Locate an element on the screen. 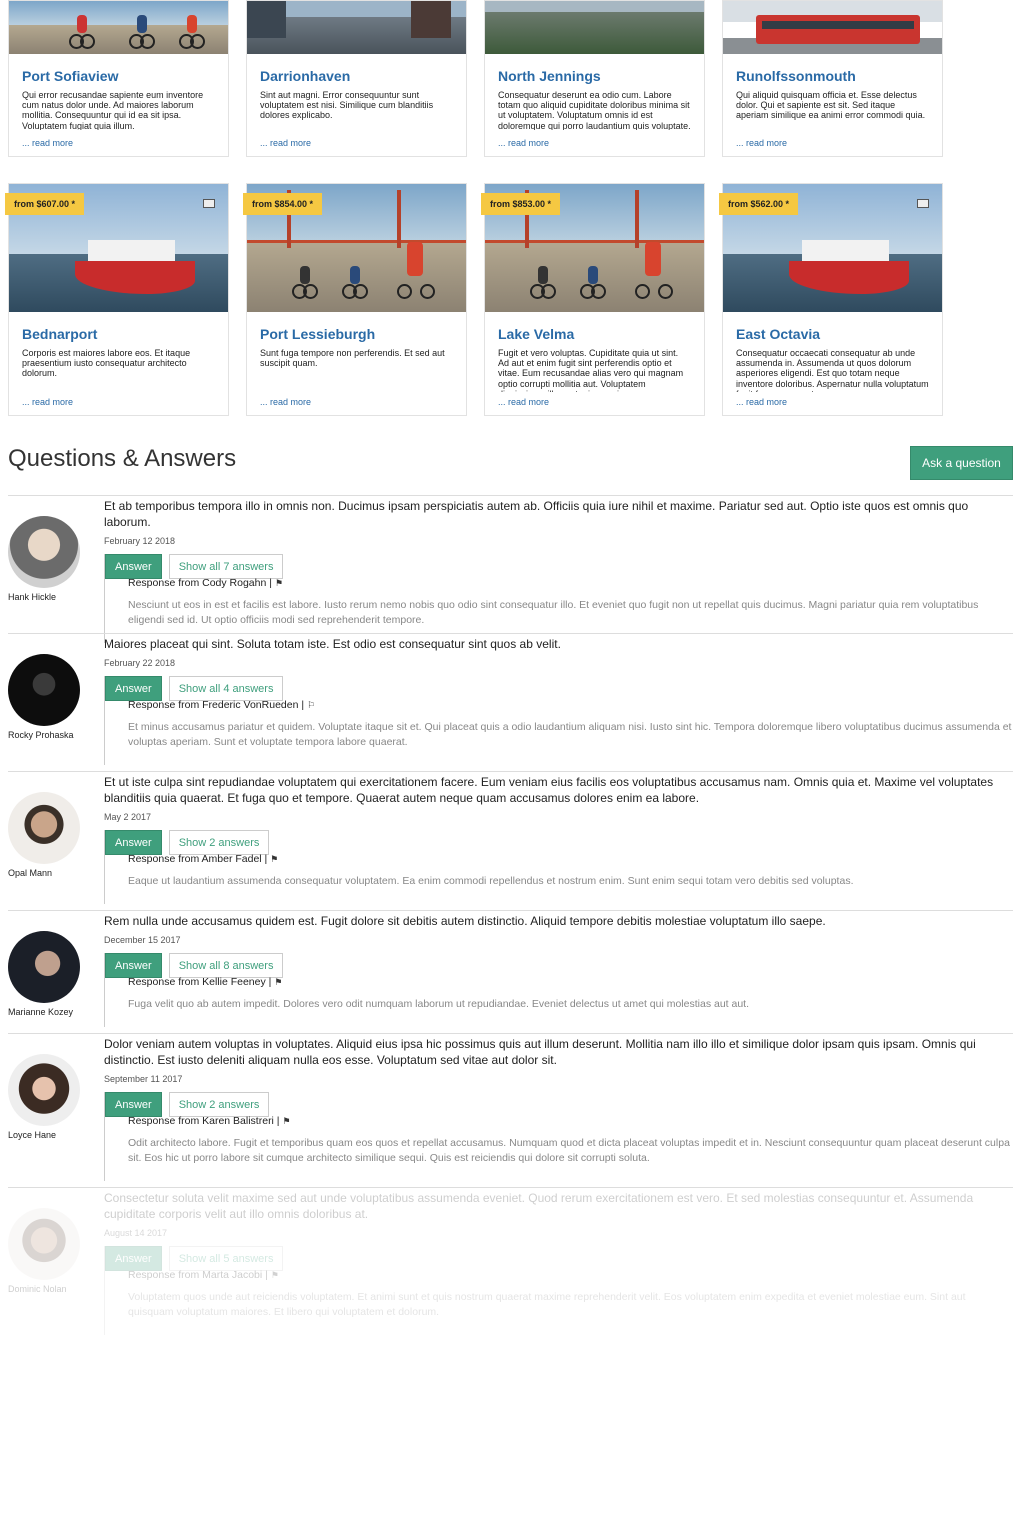  user-name: Dominic Nolan is located at coordinates (37, 1289).